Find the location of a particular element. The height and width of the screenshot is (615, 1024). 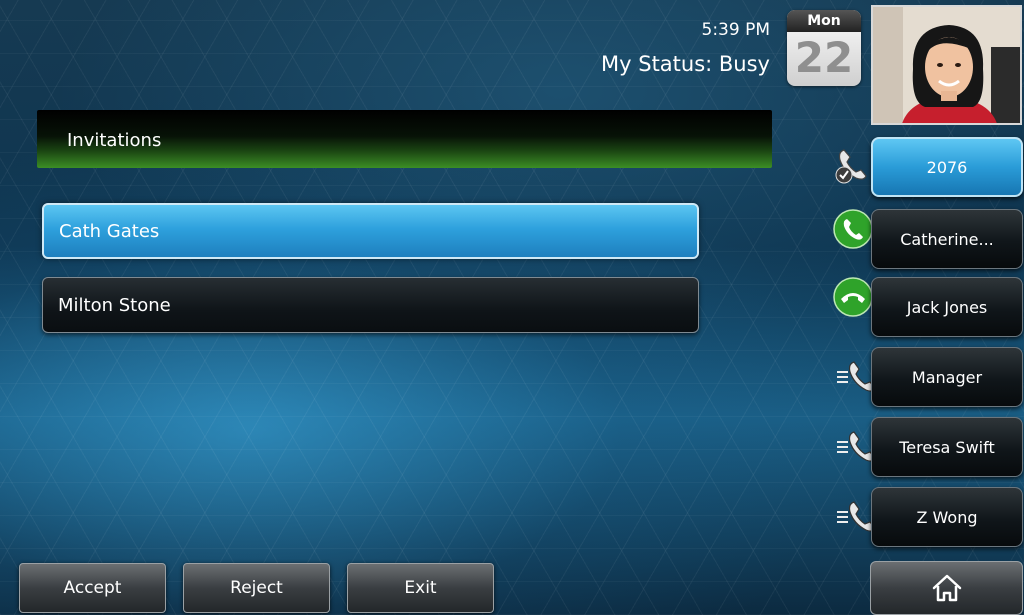

accept-label: Accept is located at coordinates (92, 588).